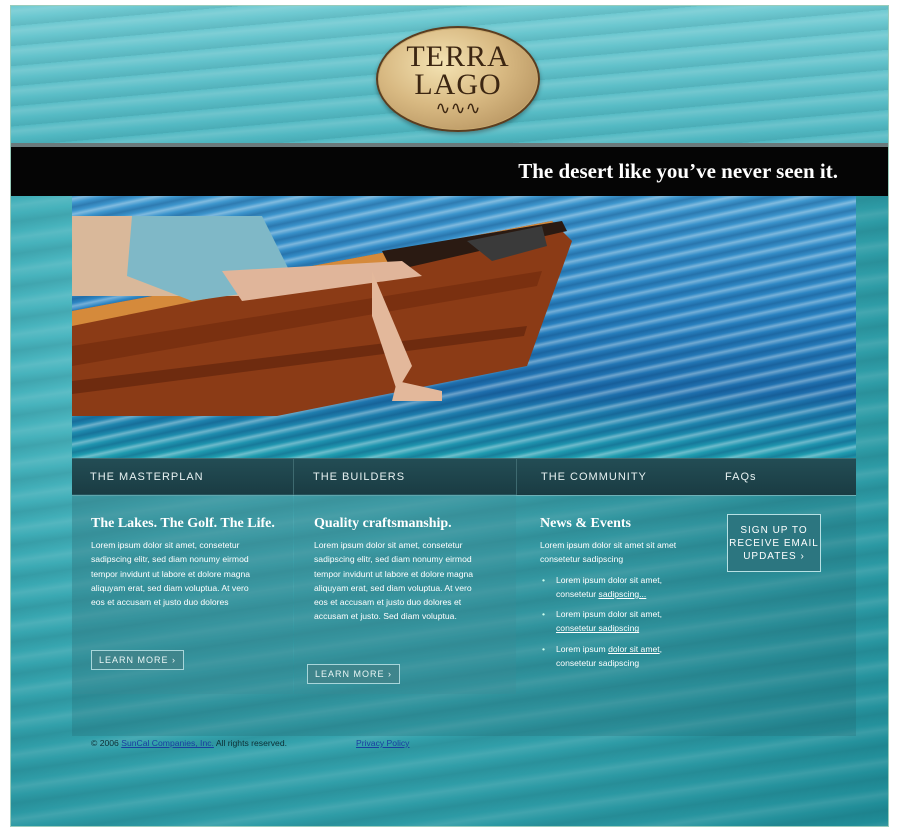 This screenshot has height=829, width=899. What do you see at coordinates (322, 316) in the screenshot?
I see `boat-illustration` at bounding box center [322, 316].